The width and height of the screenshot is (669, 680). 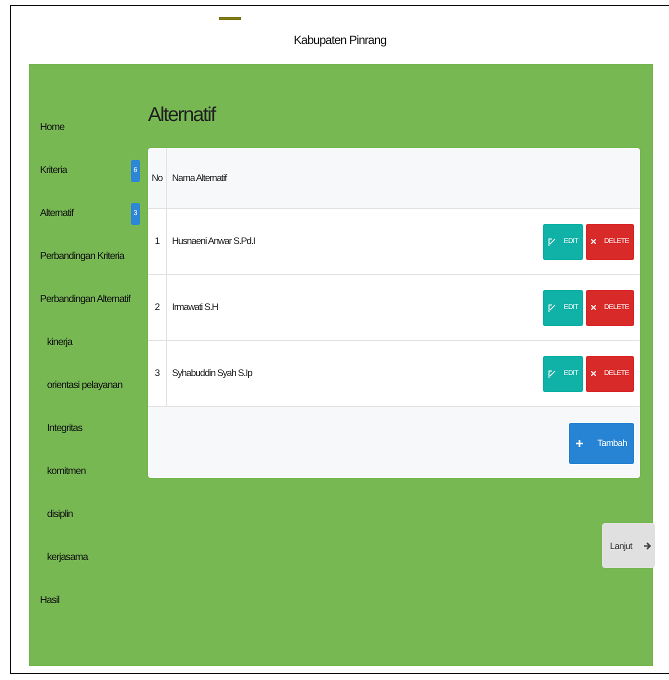 What do you see at coordinates (628, 545) in the screenshot?
I see `next-button: Lanjut` at bounding box center [628, 545].